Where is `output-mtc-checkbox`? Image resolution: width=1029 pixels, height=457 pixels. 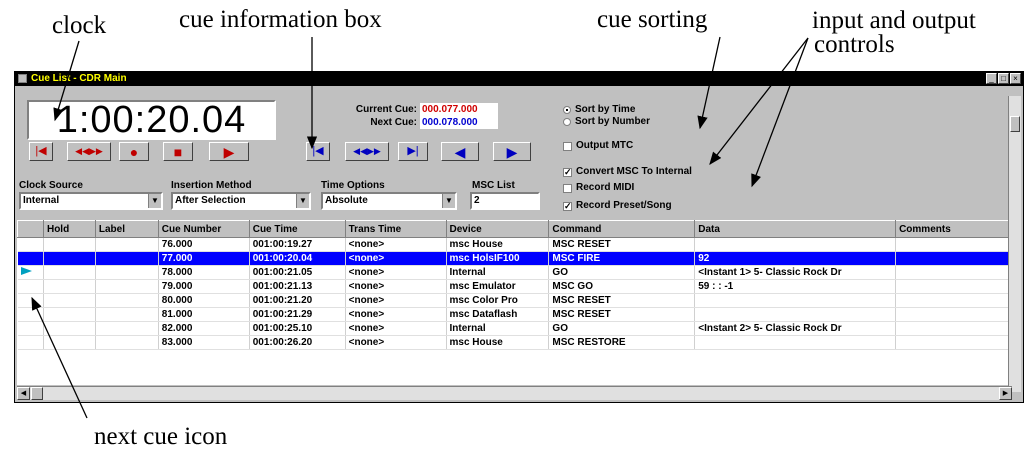 output-mtc-checkbox is located at coordinates (567, 146).